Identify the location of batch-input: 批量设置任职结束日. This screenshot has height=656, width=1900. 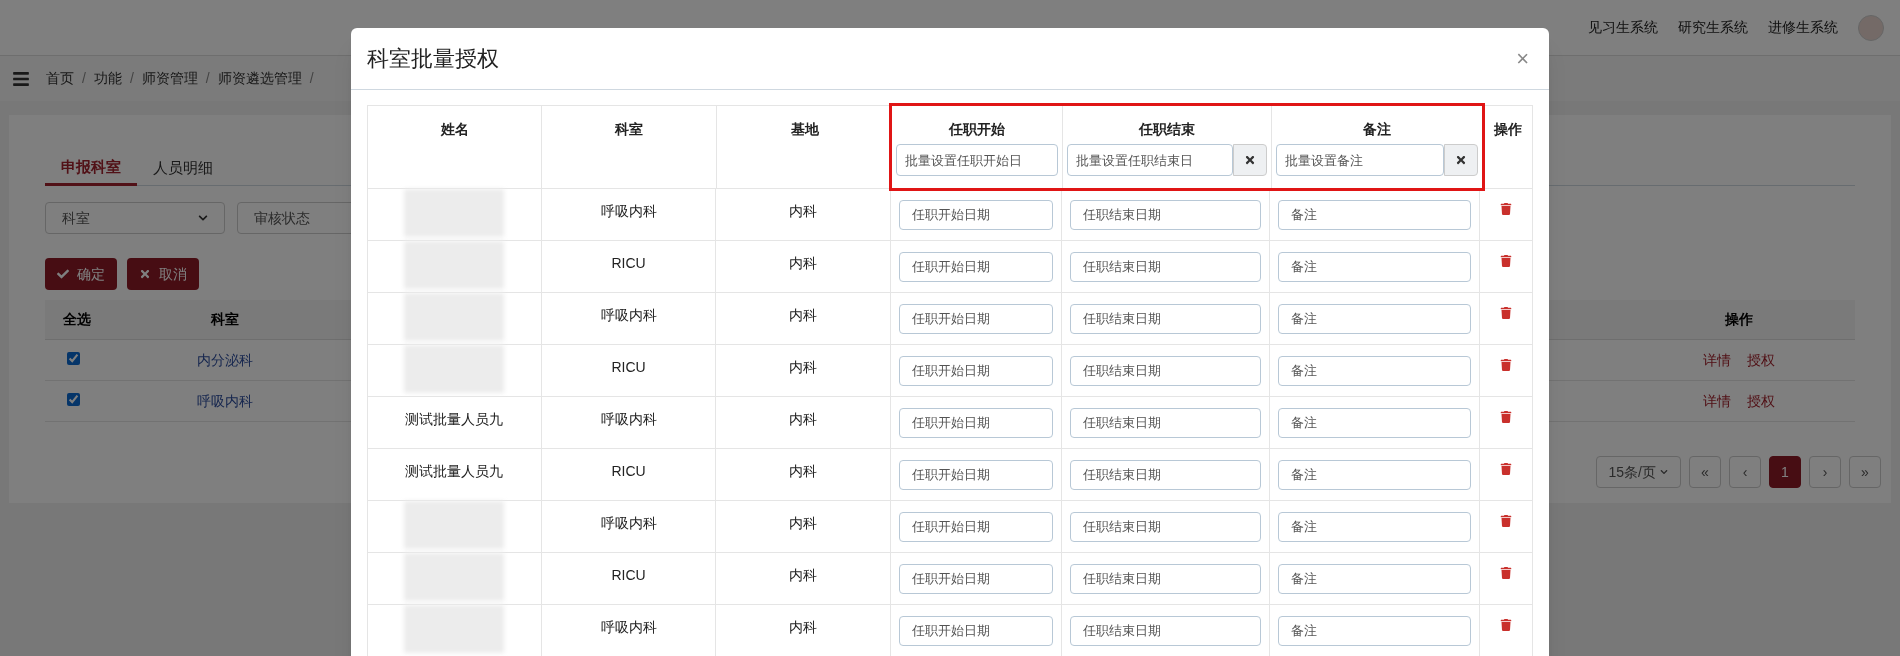
(1150, 160).